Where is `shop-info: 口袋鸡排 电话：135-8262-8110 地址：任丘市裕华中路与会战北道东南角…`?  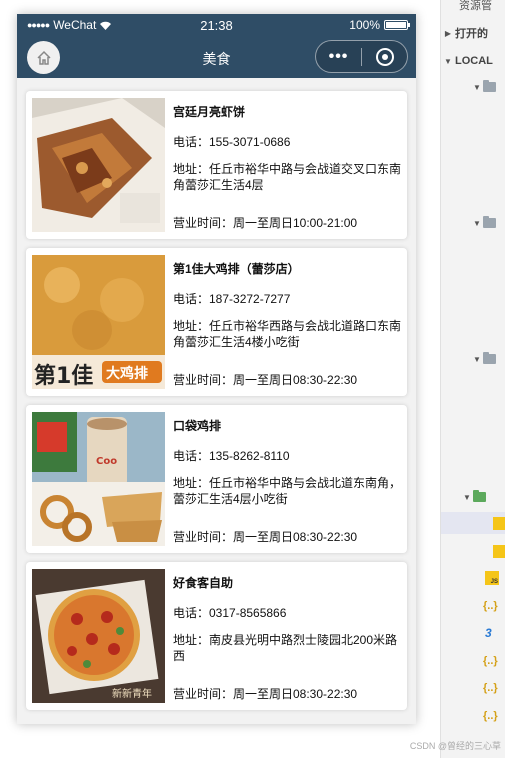 shop-info: 口袋鸡排 电话：135-8262-8110 地址：任丘市裕华中路与会战北道东南角… is located at coordinates (287, 462).